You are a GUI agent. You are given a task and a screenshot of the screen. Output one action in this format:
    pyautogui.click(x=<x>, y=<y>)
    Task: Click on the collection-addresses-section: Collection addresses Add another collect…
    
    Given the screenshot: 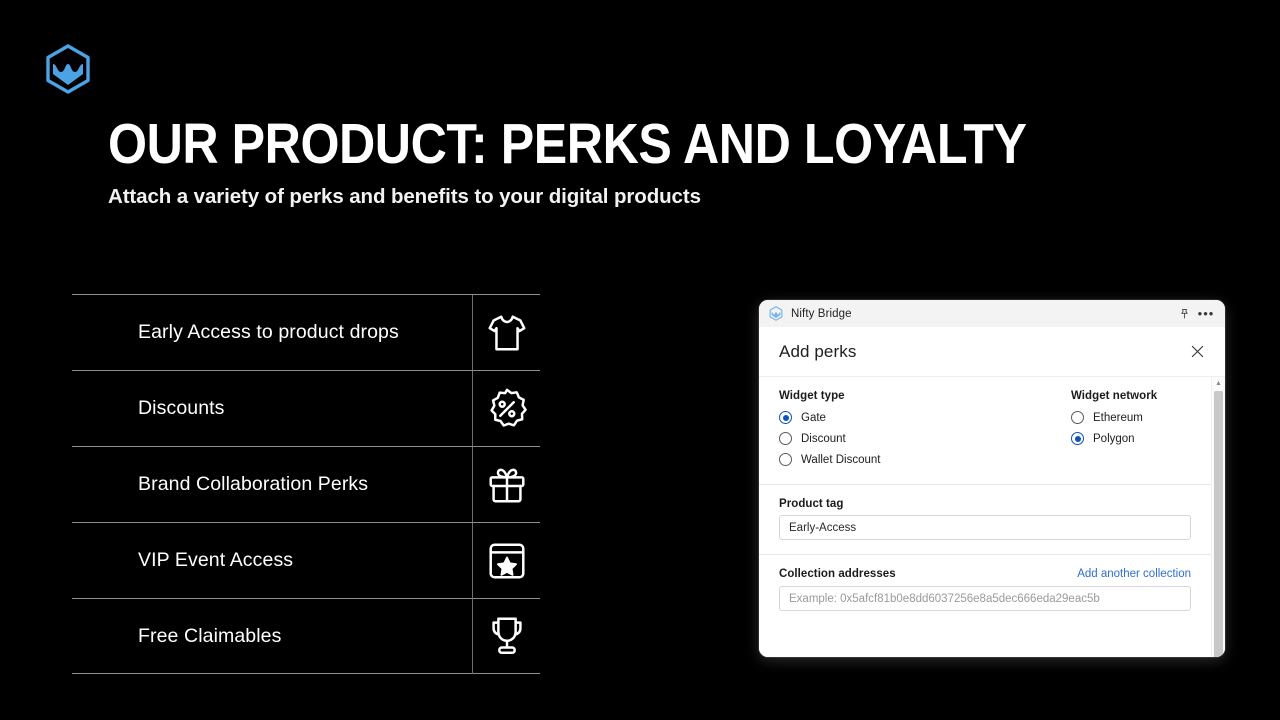 What is the action you would take?
    pyautogui.click(x=985, y=590)
    